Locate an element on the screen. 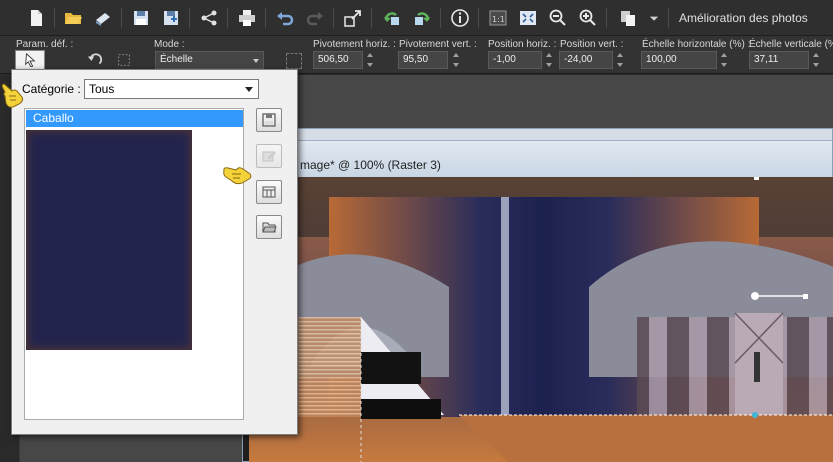 Image resolution: width=833 pixels, height=462 pixels. preset-thumbnail is located at coordinates (109, 240).